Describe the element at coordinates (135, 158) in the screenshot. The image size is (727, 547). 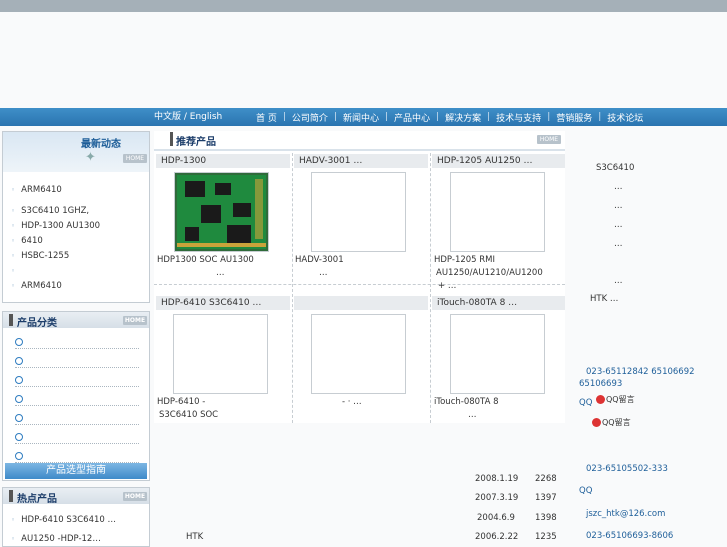
I see `news-more-button: HOME` at that location.